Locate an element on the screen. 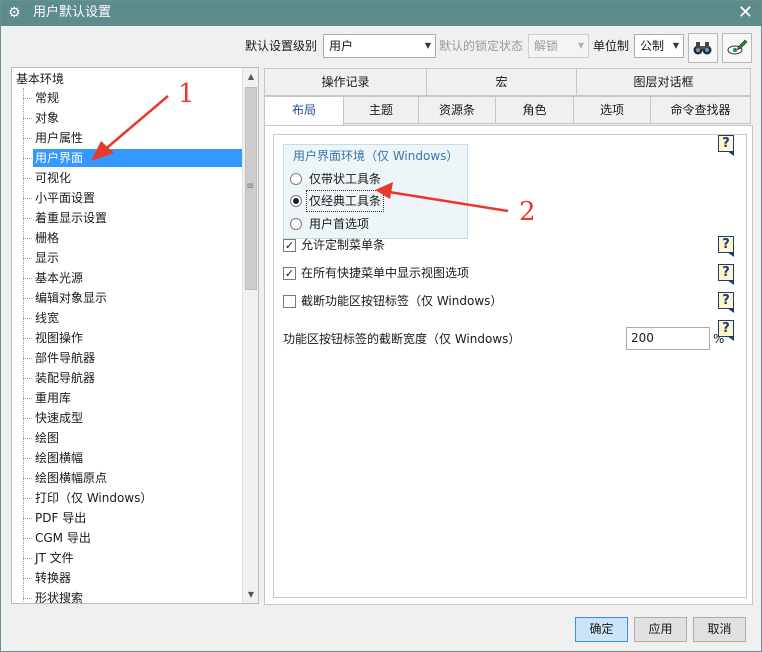 The image size is (762, 652). tree-item: 视图操作 is located at coordinates (54, 338).